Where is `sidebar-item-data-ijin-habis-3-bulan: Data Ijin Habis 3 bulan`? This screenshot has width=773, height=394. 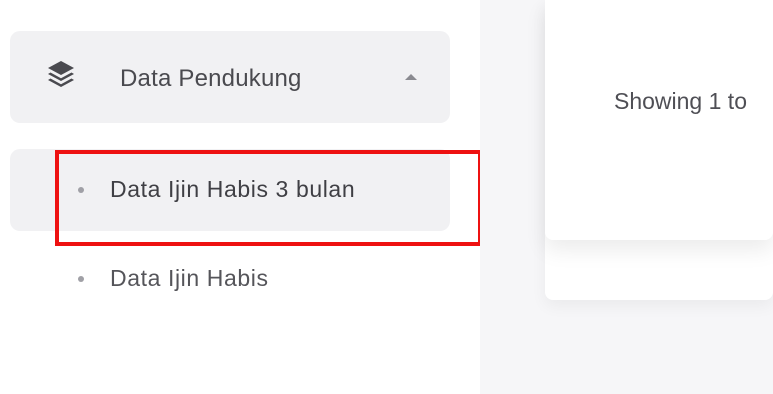
sidebar-item-data-ijin-habis-3-bulan: Data Ijin Habis 3 bulan is located at coordinates (216, 189).